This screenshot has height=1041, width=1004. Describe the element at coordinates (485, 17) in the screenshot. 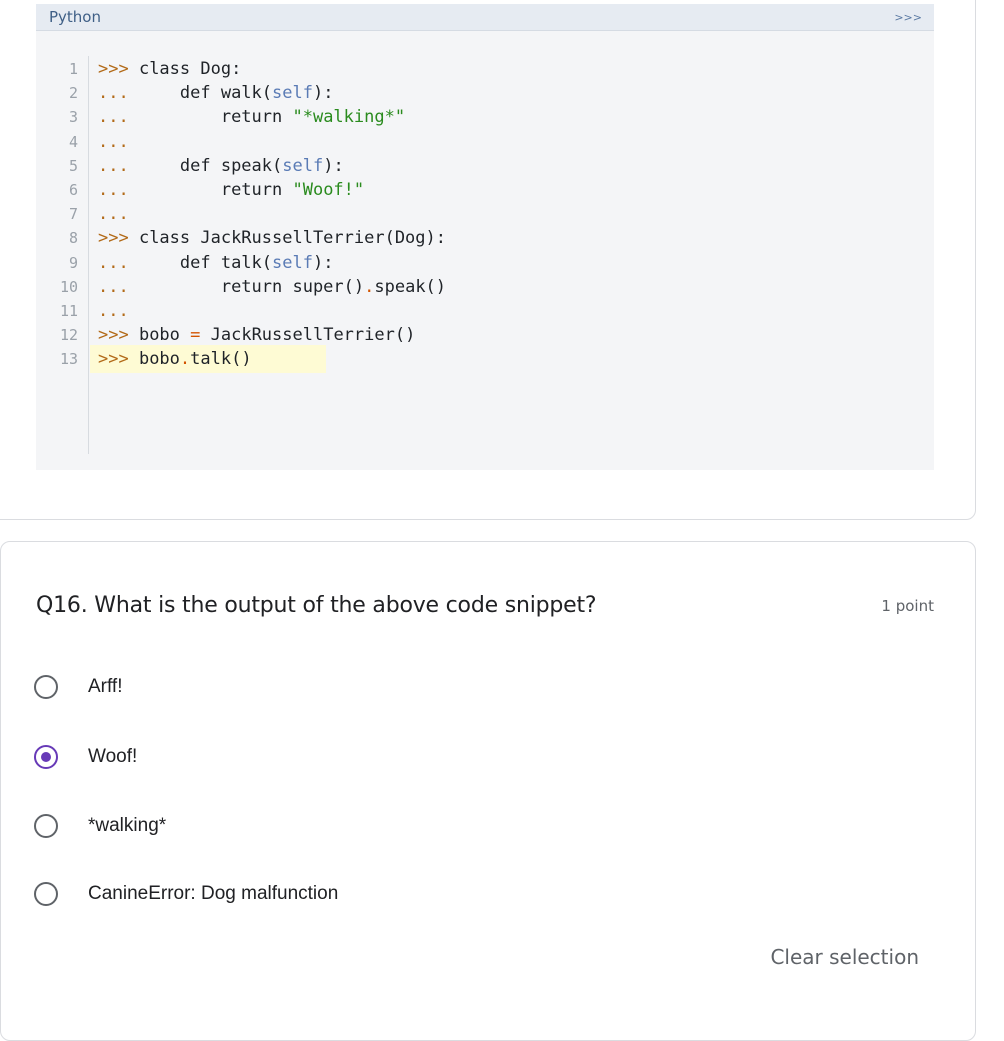

I see `code-header: Python >>>` at that location.